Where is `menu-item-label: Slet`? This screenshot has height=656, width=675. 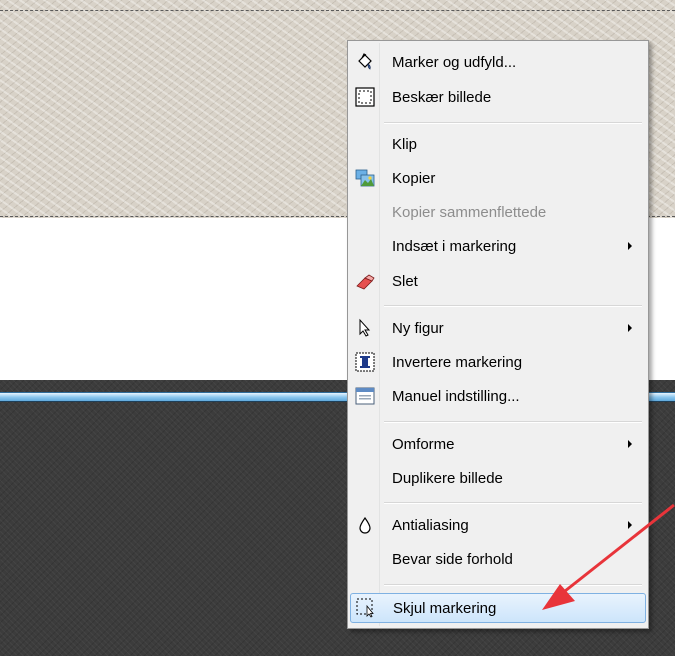
menu-item-label: Slet is located at coordinates (405, 281).